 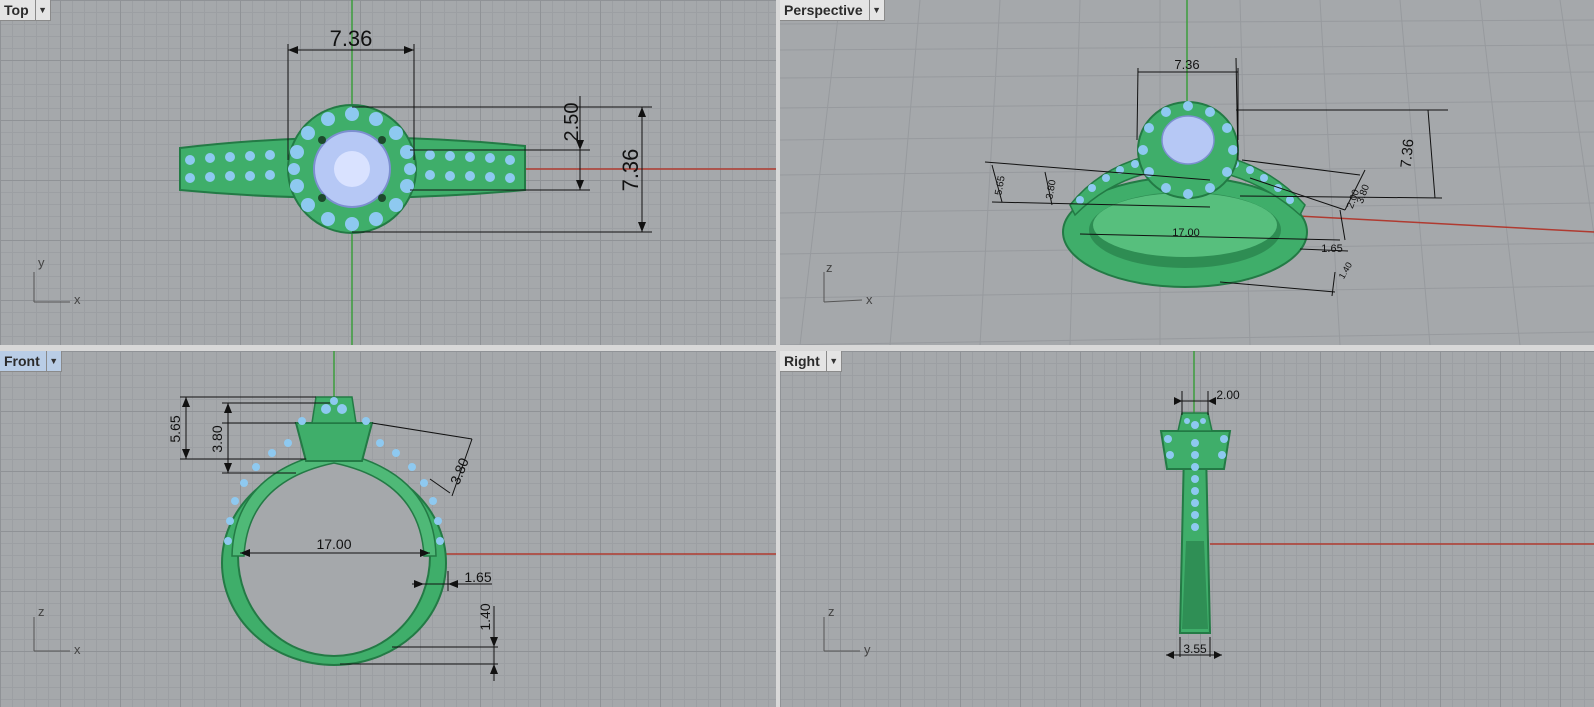 I want to click on dim-right-label: 7.36, so click(x=1408, y=153).